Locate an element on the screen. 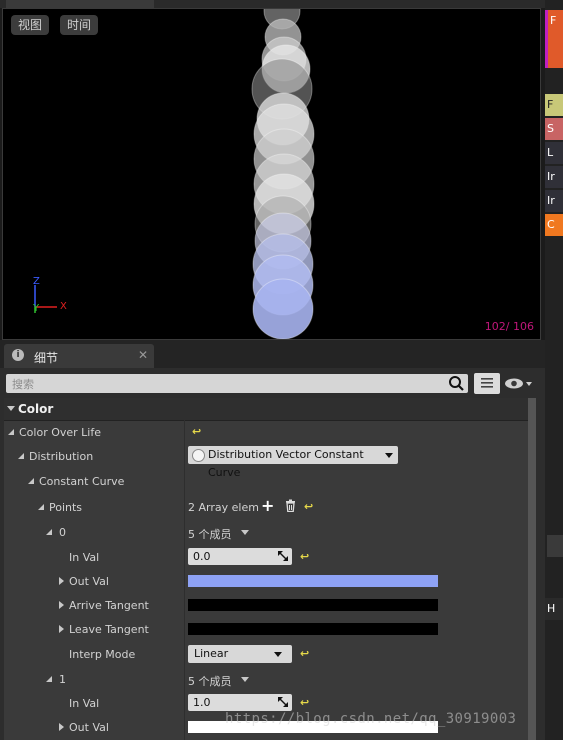  label-constant-curve: Constant Curve is located at coordinates (82, 481).